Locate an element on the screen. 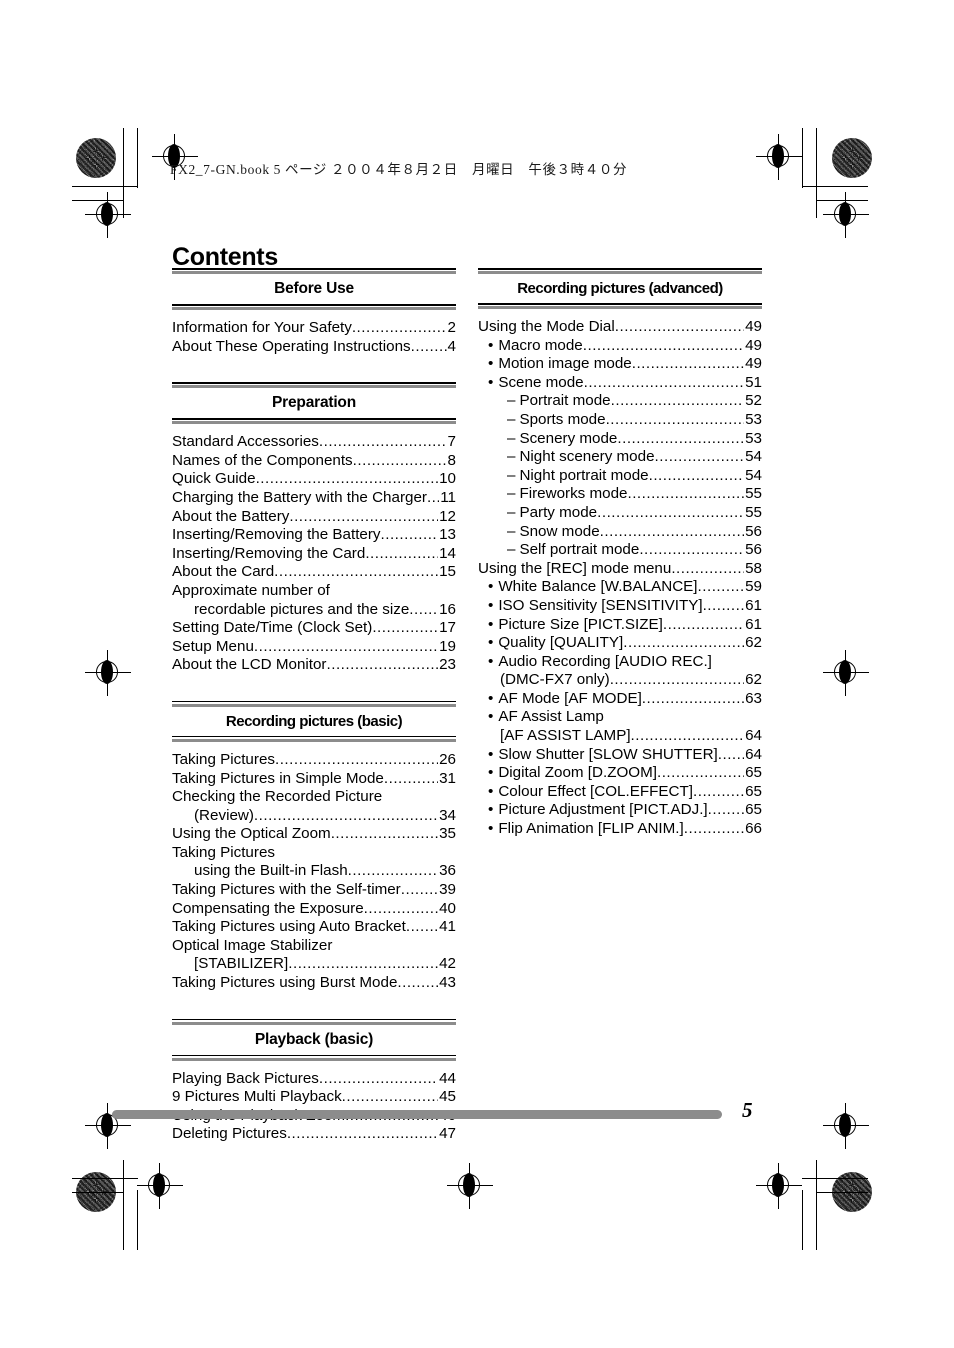 The width and height of the screenshot is (954, 1348). toc-entry: Inserting/Removing the Card 14 is located at coordinates (314, 554).